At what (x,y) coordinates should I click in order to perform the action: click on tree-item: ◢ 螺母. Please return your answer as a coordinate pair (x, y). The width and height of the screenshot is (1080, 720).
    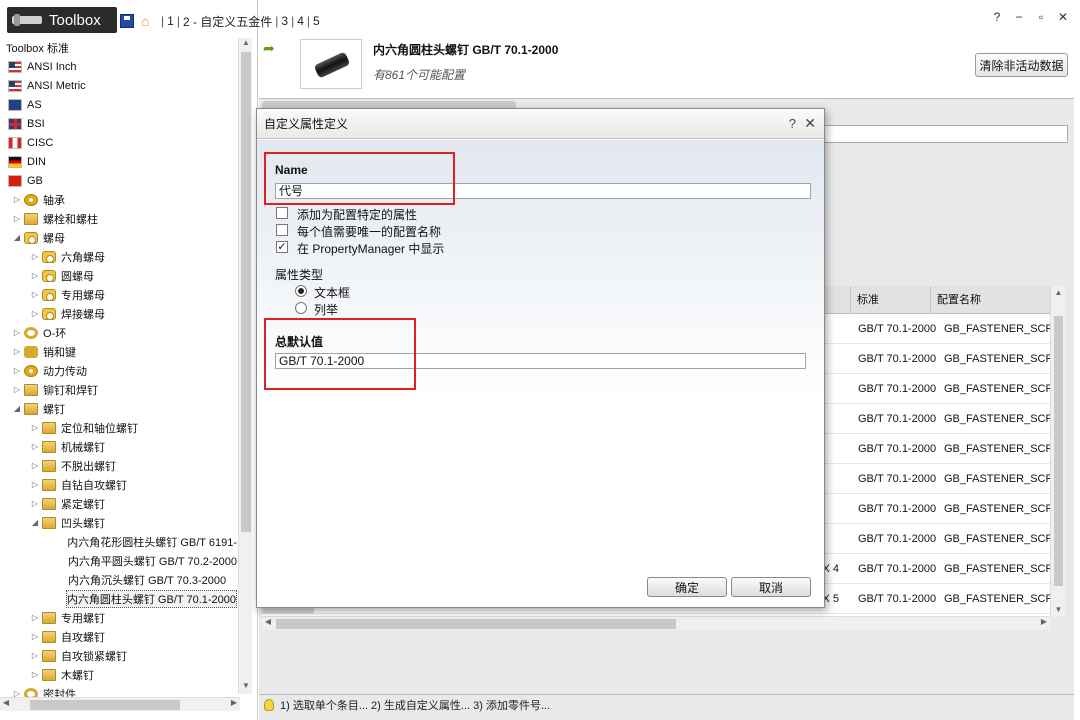
    Looking at the image, I should click on (118, 237).